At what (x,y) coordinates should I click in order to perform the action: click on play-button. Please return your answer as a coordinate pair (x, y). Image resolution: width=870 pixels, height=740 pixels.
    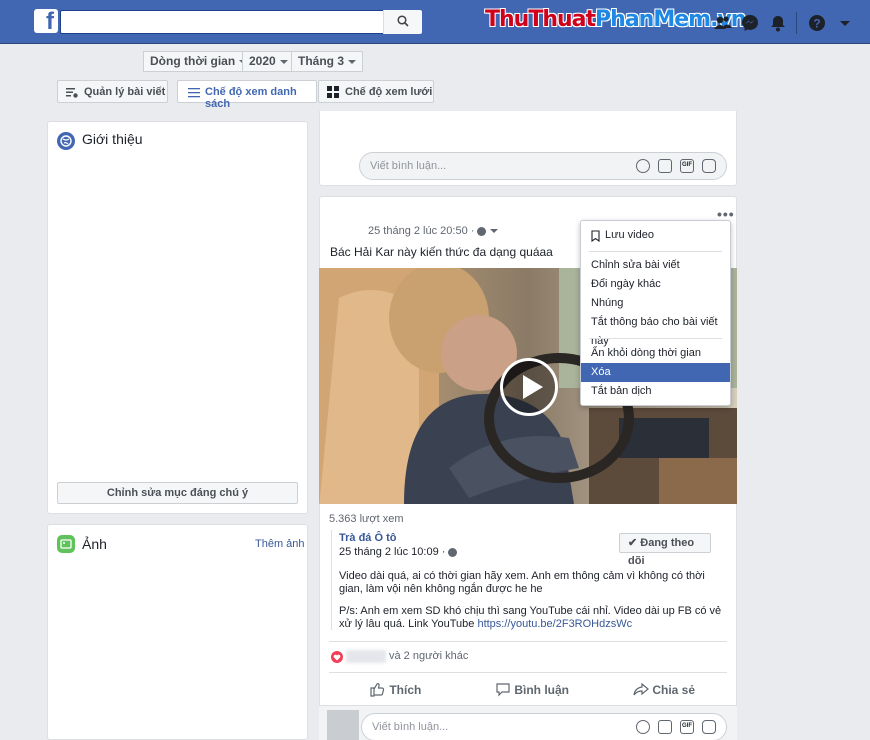
    Looking at the image, I should click on (529, 387).